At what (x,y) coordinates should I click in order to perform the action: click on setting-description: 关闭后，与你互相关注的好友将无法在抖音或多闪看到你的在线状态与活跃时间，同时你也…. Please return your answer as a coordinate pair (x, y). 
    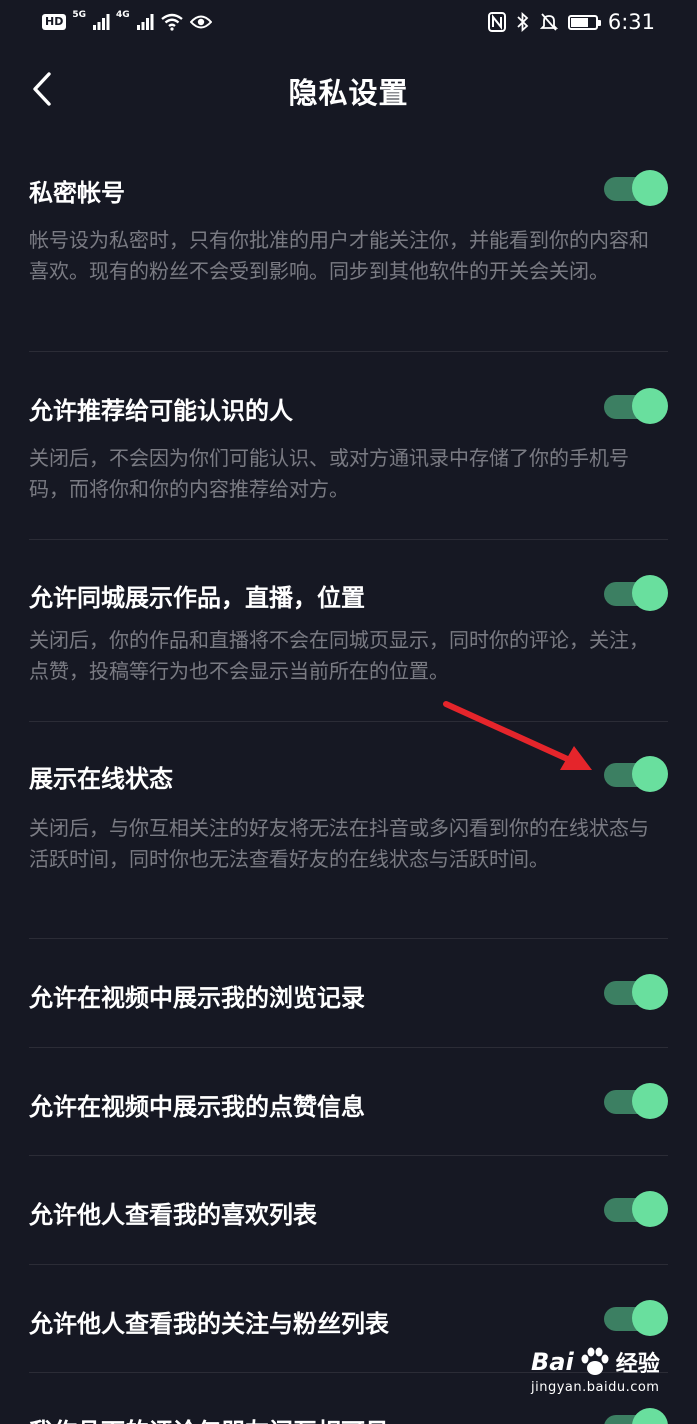
    Looking at the image, I should click on (339, 843).